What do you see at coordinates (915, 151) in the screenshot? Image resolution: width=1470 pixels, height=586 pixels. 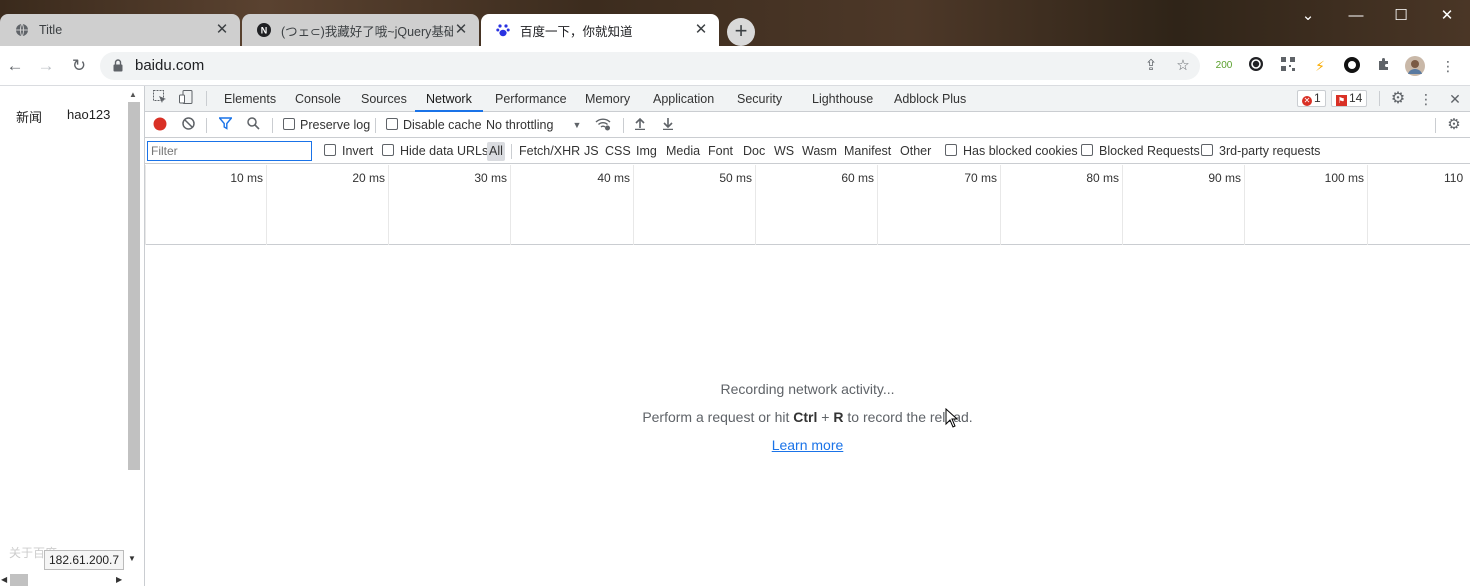 I see `filter-type-other: Other` at bounding box center [915, 151].